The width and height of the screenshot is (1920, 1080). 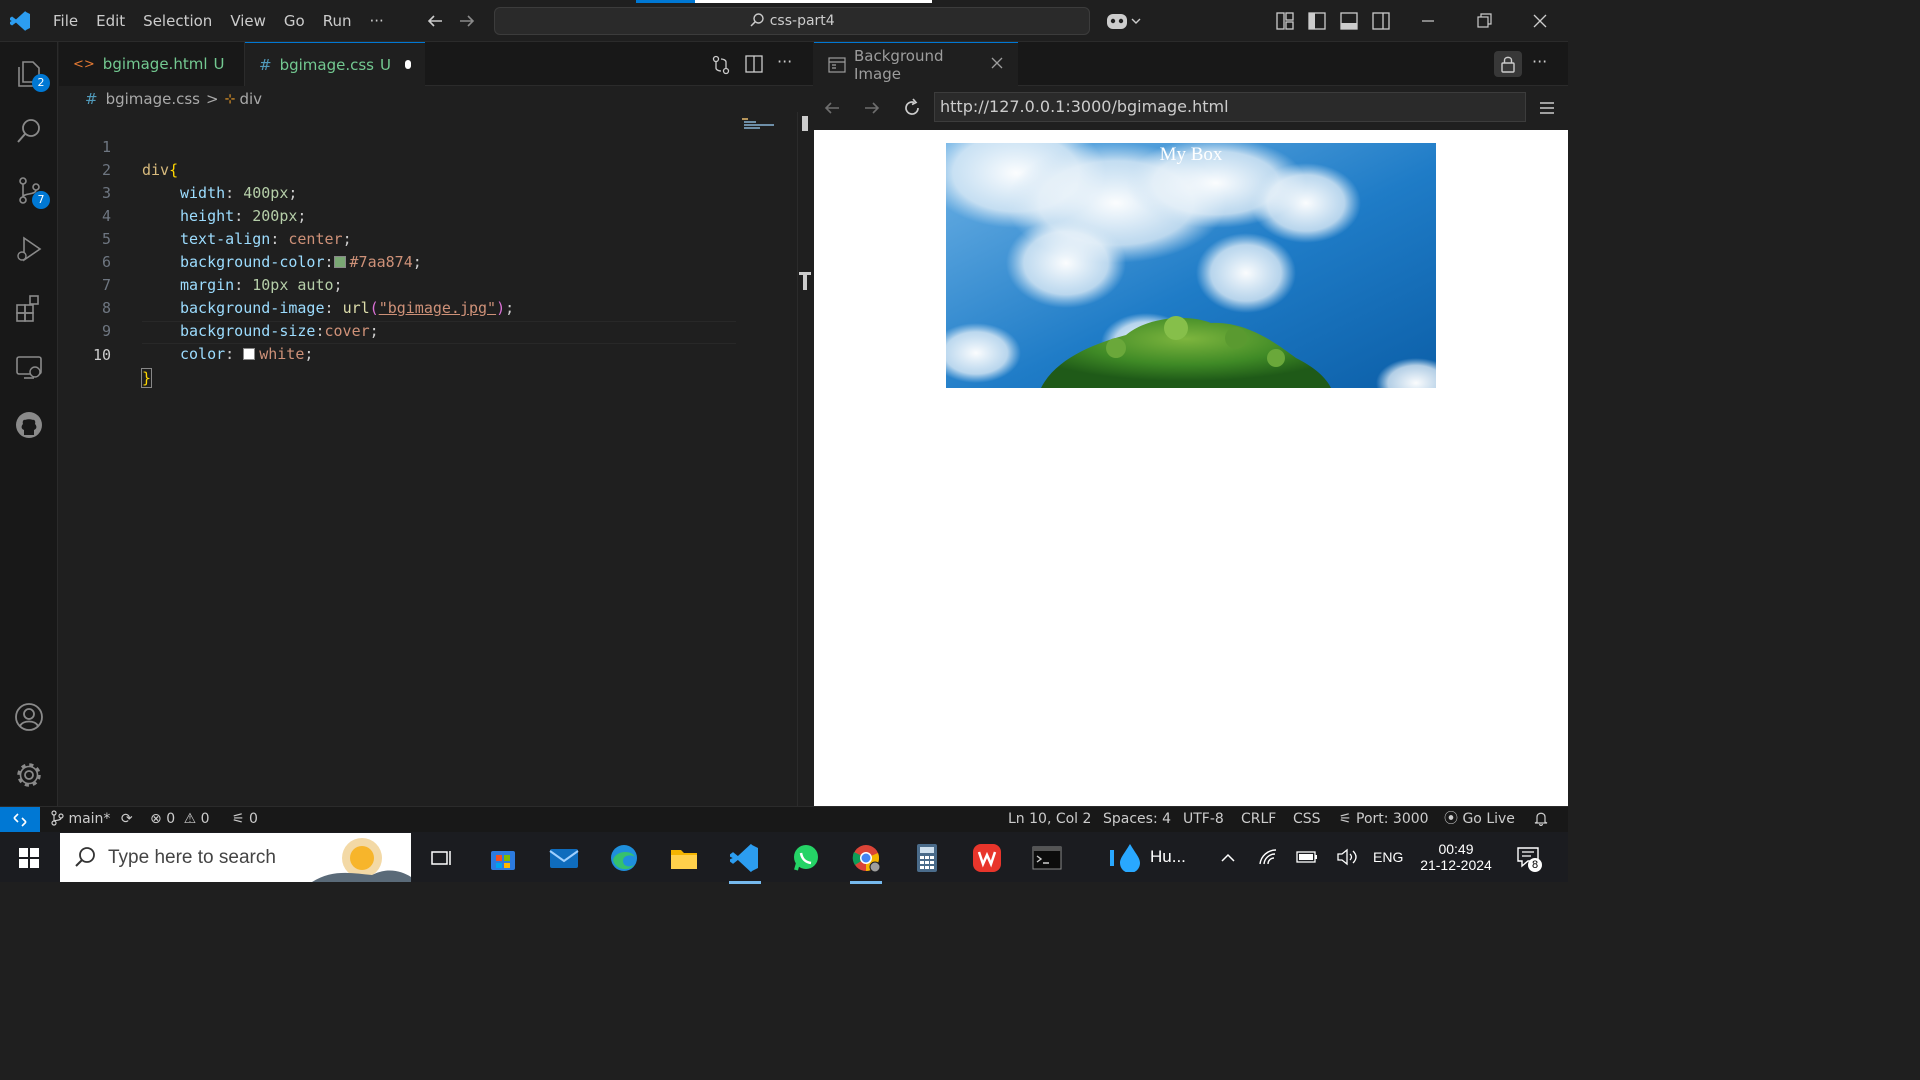 What do you see at coordinates (441, 858) in the screenshot?
I see `task-view-icon` at bounding box center [441, 858].